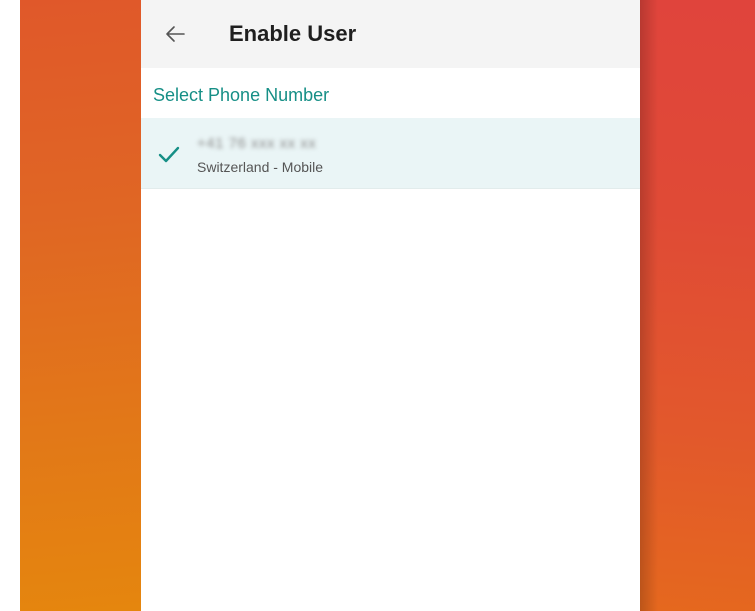 The width and height of the screenshot is (755, 611). I want to click on screen-edge, so click(10, 305).